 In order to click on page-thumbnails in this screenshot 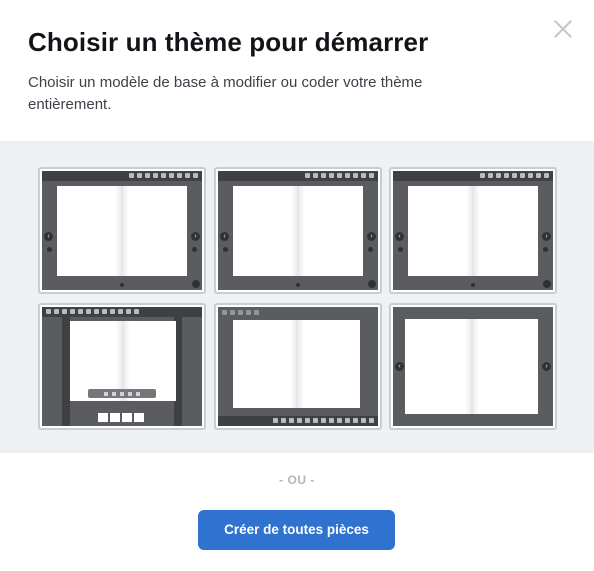, I will do `click(121, 417)`.